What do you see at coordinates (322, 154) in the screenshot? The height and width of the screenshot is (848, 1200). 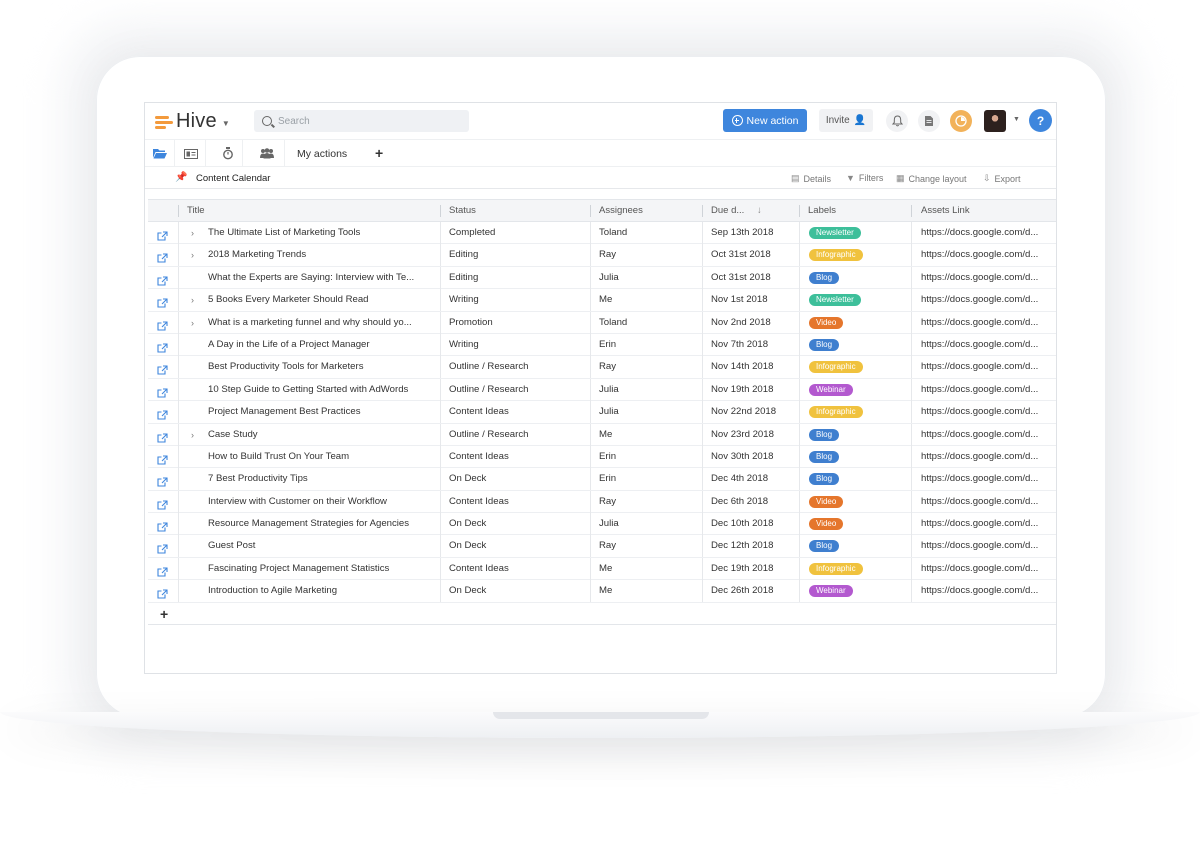 I see `tab-my-actions: My actions` at bounding box center [322, 154].